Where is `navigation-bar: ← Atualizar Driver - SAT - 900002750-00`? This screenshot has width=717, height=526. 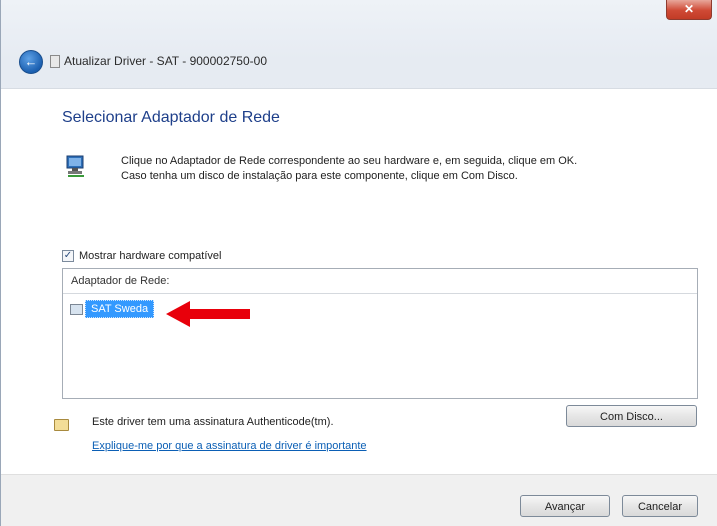 navigation-bar: ← Atualizar Driver - SAT - 900002750-00 is located at coordinates (359, 58).